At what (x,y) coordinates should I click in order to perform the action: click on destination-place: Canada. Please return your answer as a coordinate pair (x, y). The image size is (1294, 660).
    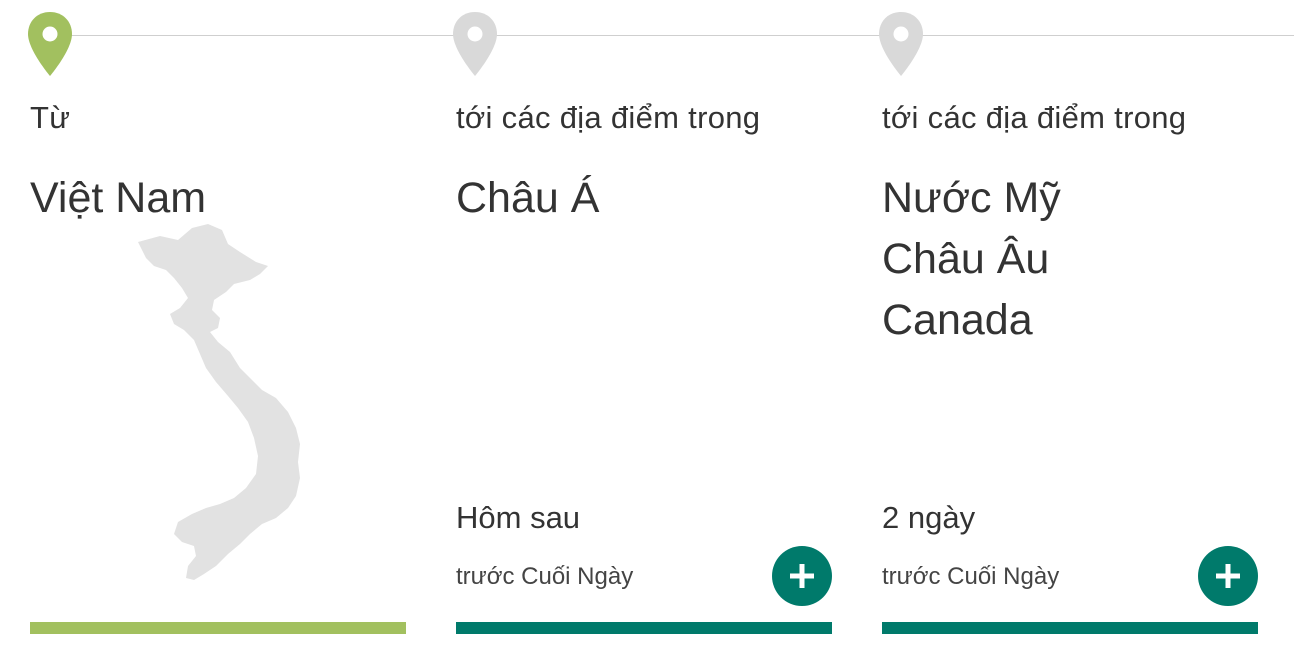
    Looking at the image, I should click on (957, 320).